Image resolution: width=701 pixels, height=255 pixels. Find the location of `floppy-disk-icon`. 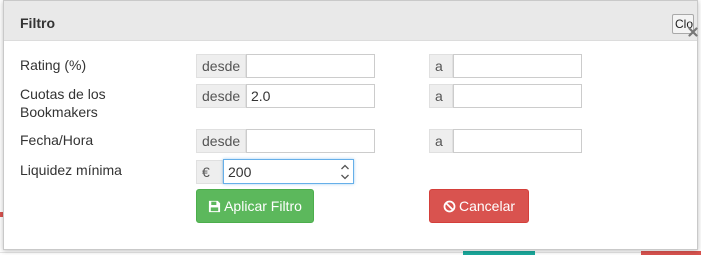

floppy-disk-icon is located at coordinates (215, 206).